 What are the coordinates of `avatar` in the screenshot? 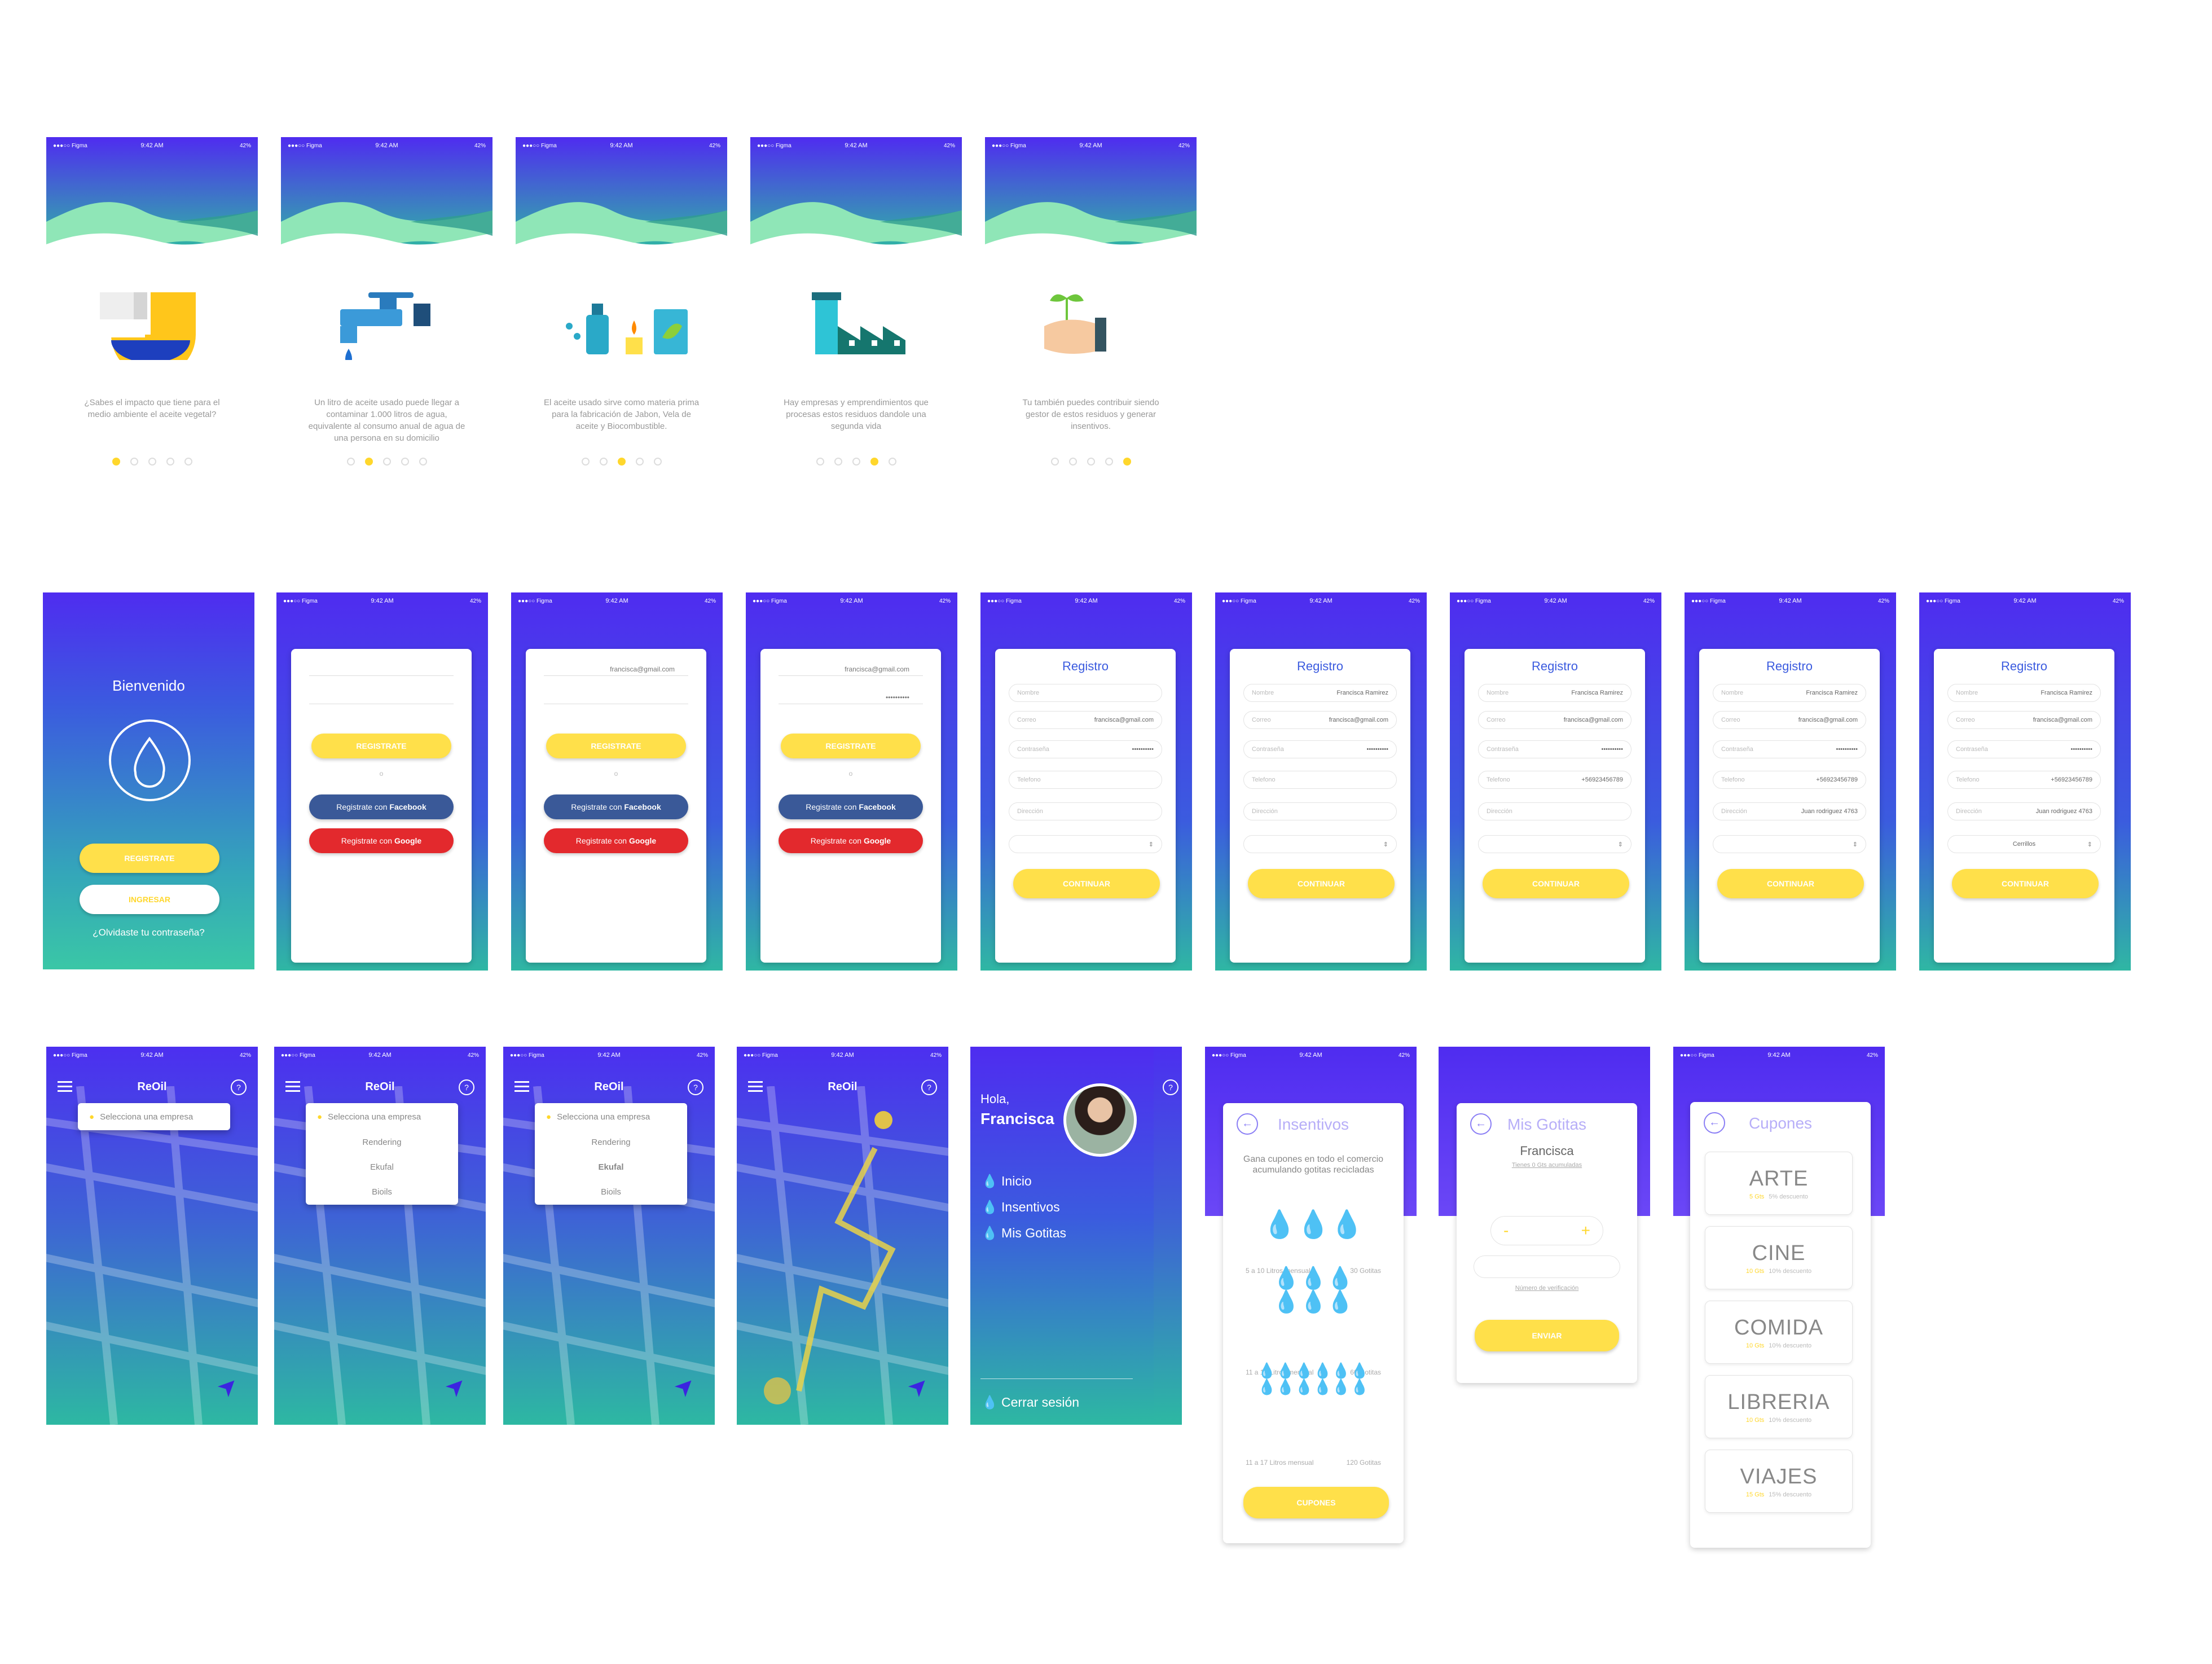 It's located at (1100, 1120).